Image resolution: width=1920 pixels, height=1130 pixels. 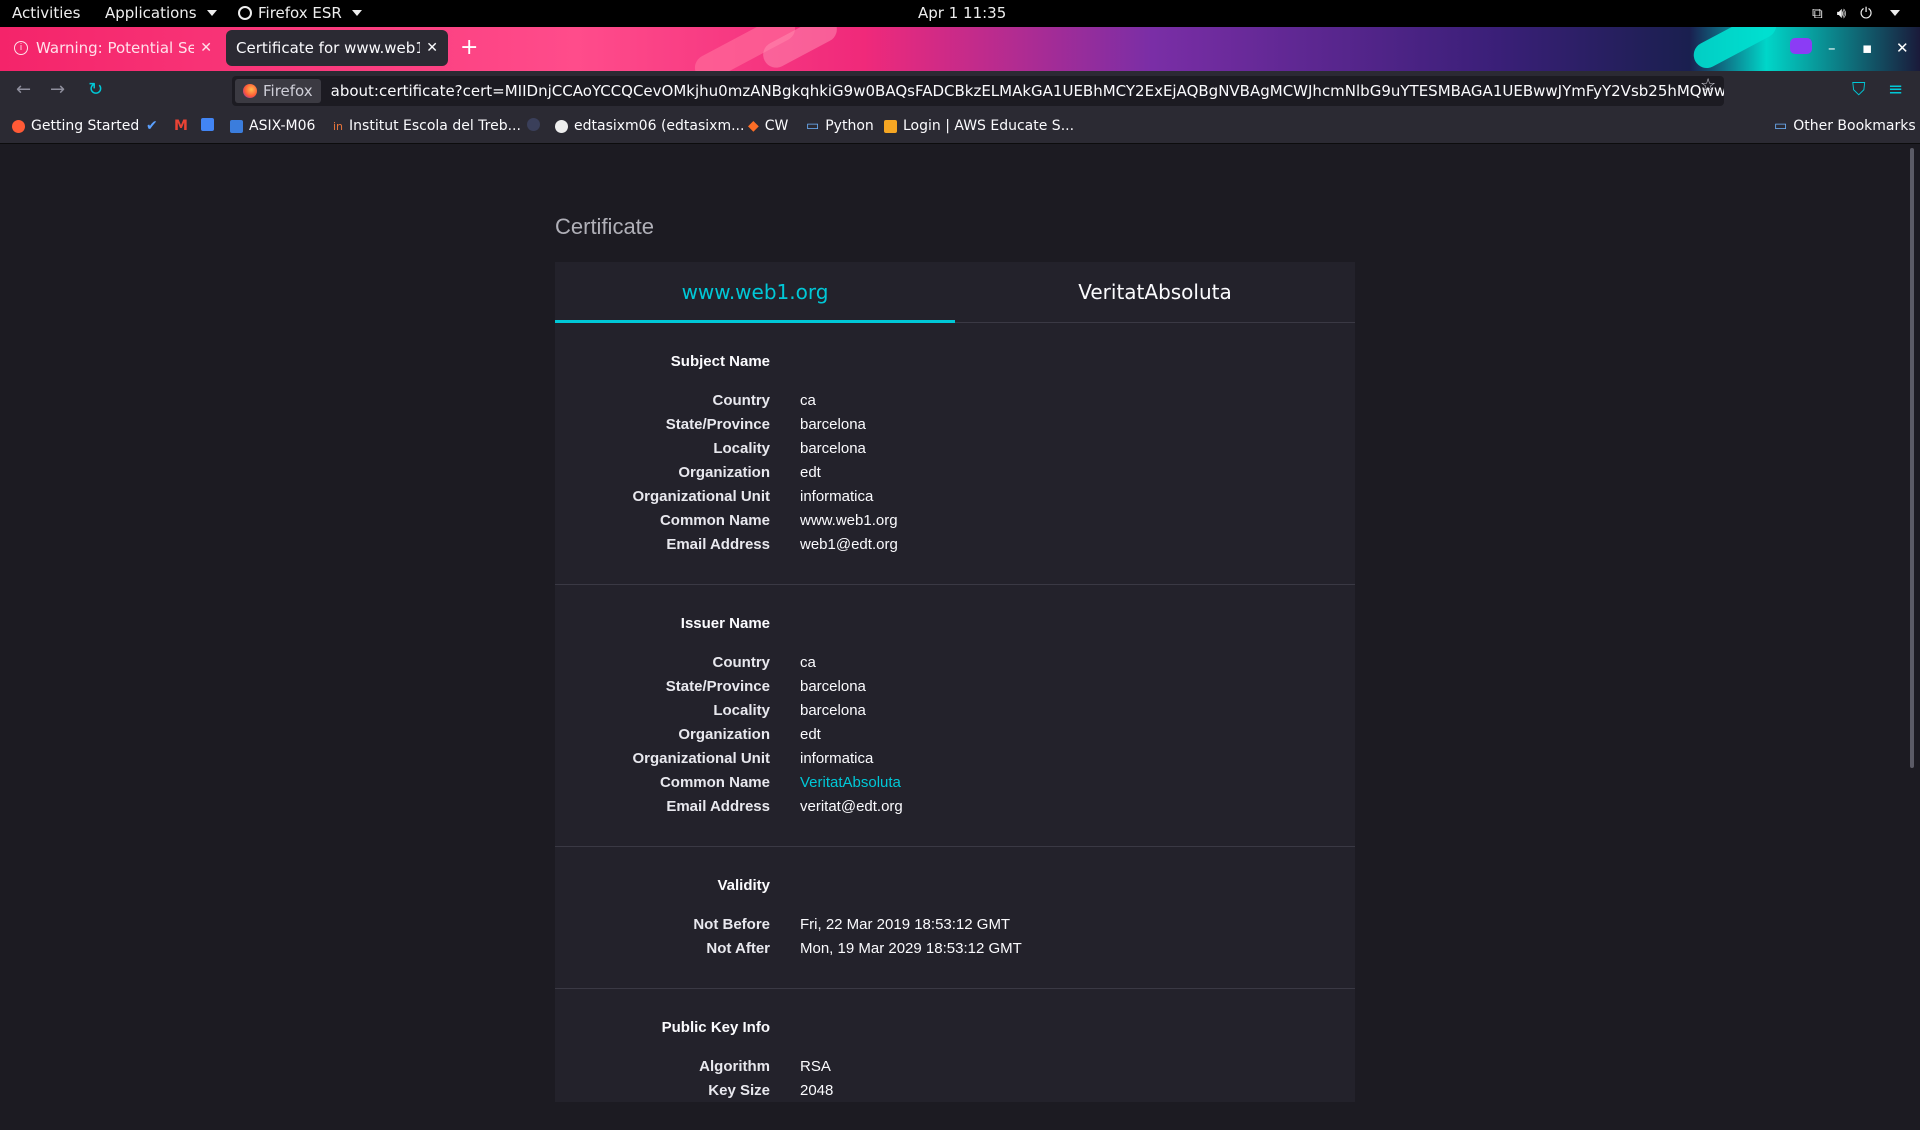 I want to click on close-window-button: ✕, so click(x=1902, y=48).